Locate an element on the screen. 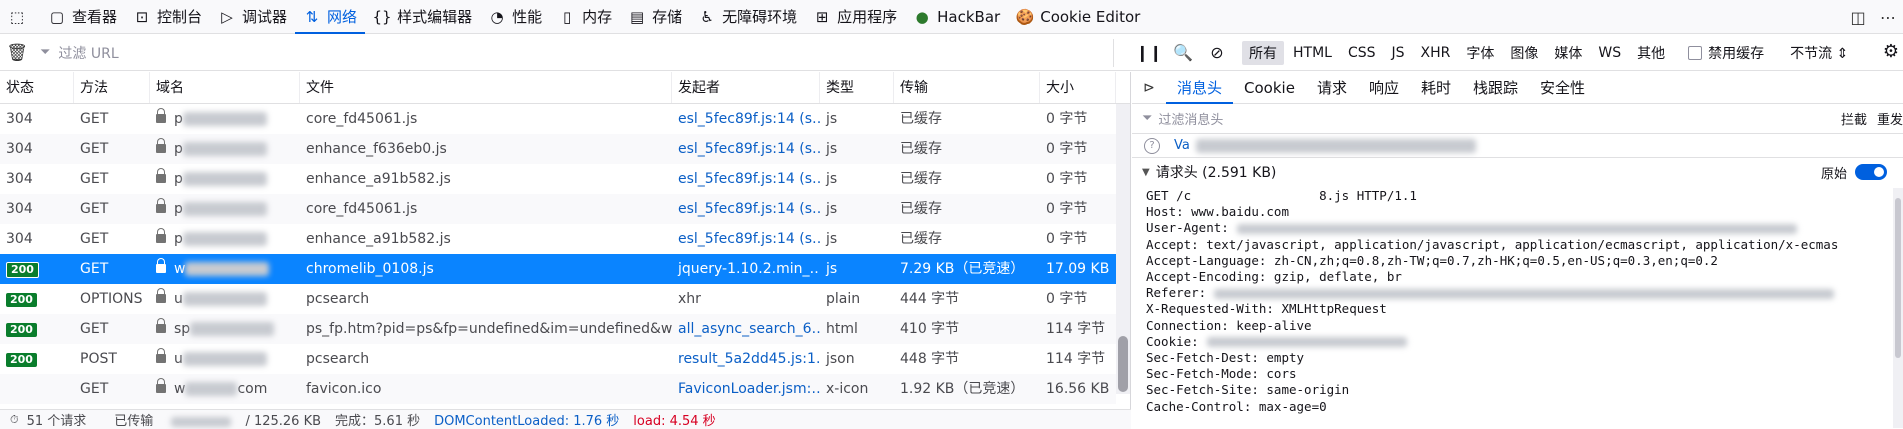 The width and height of the screenshot is (1903, 429). type-filter-button: XHR is located at coordinates (1436, 53).